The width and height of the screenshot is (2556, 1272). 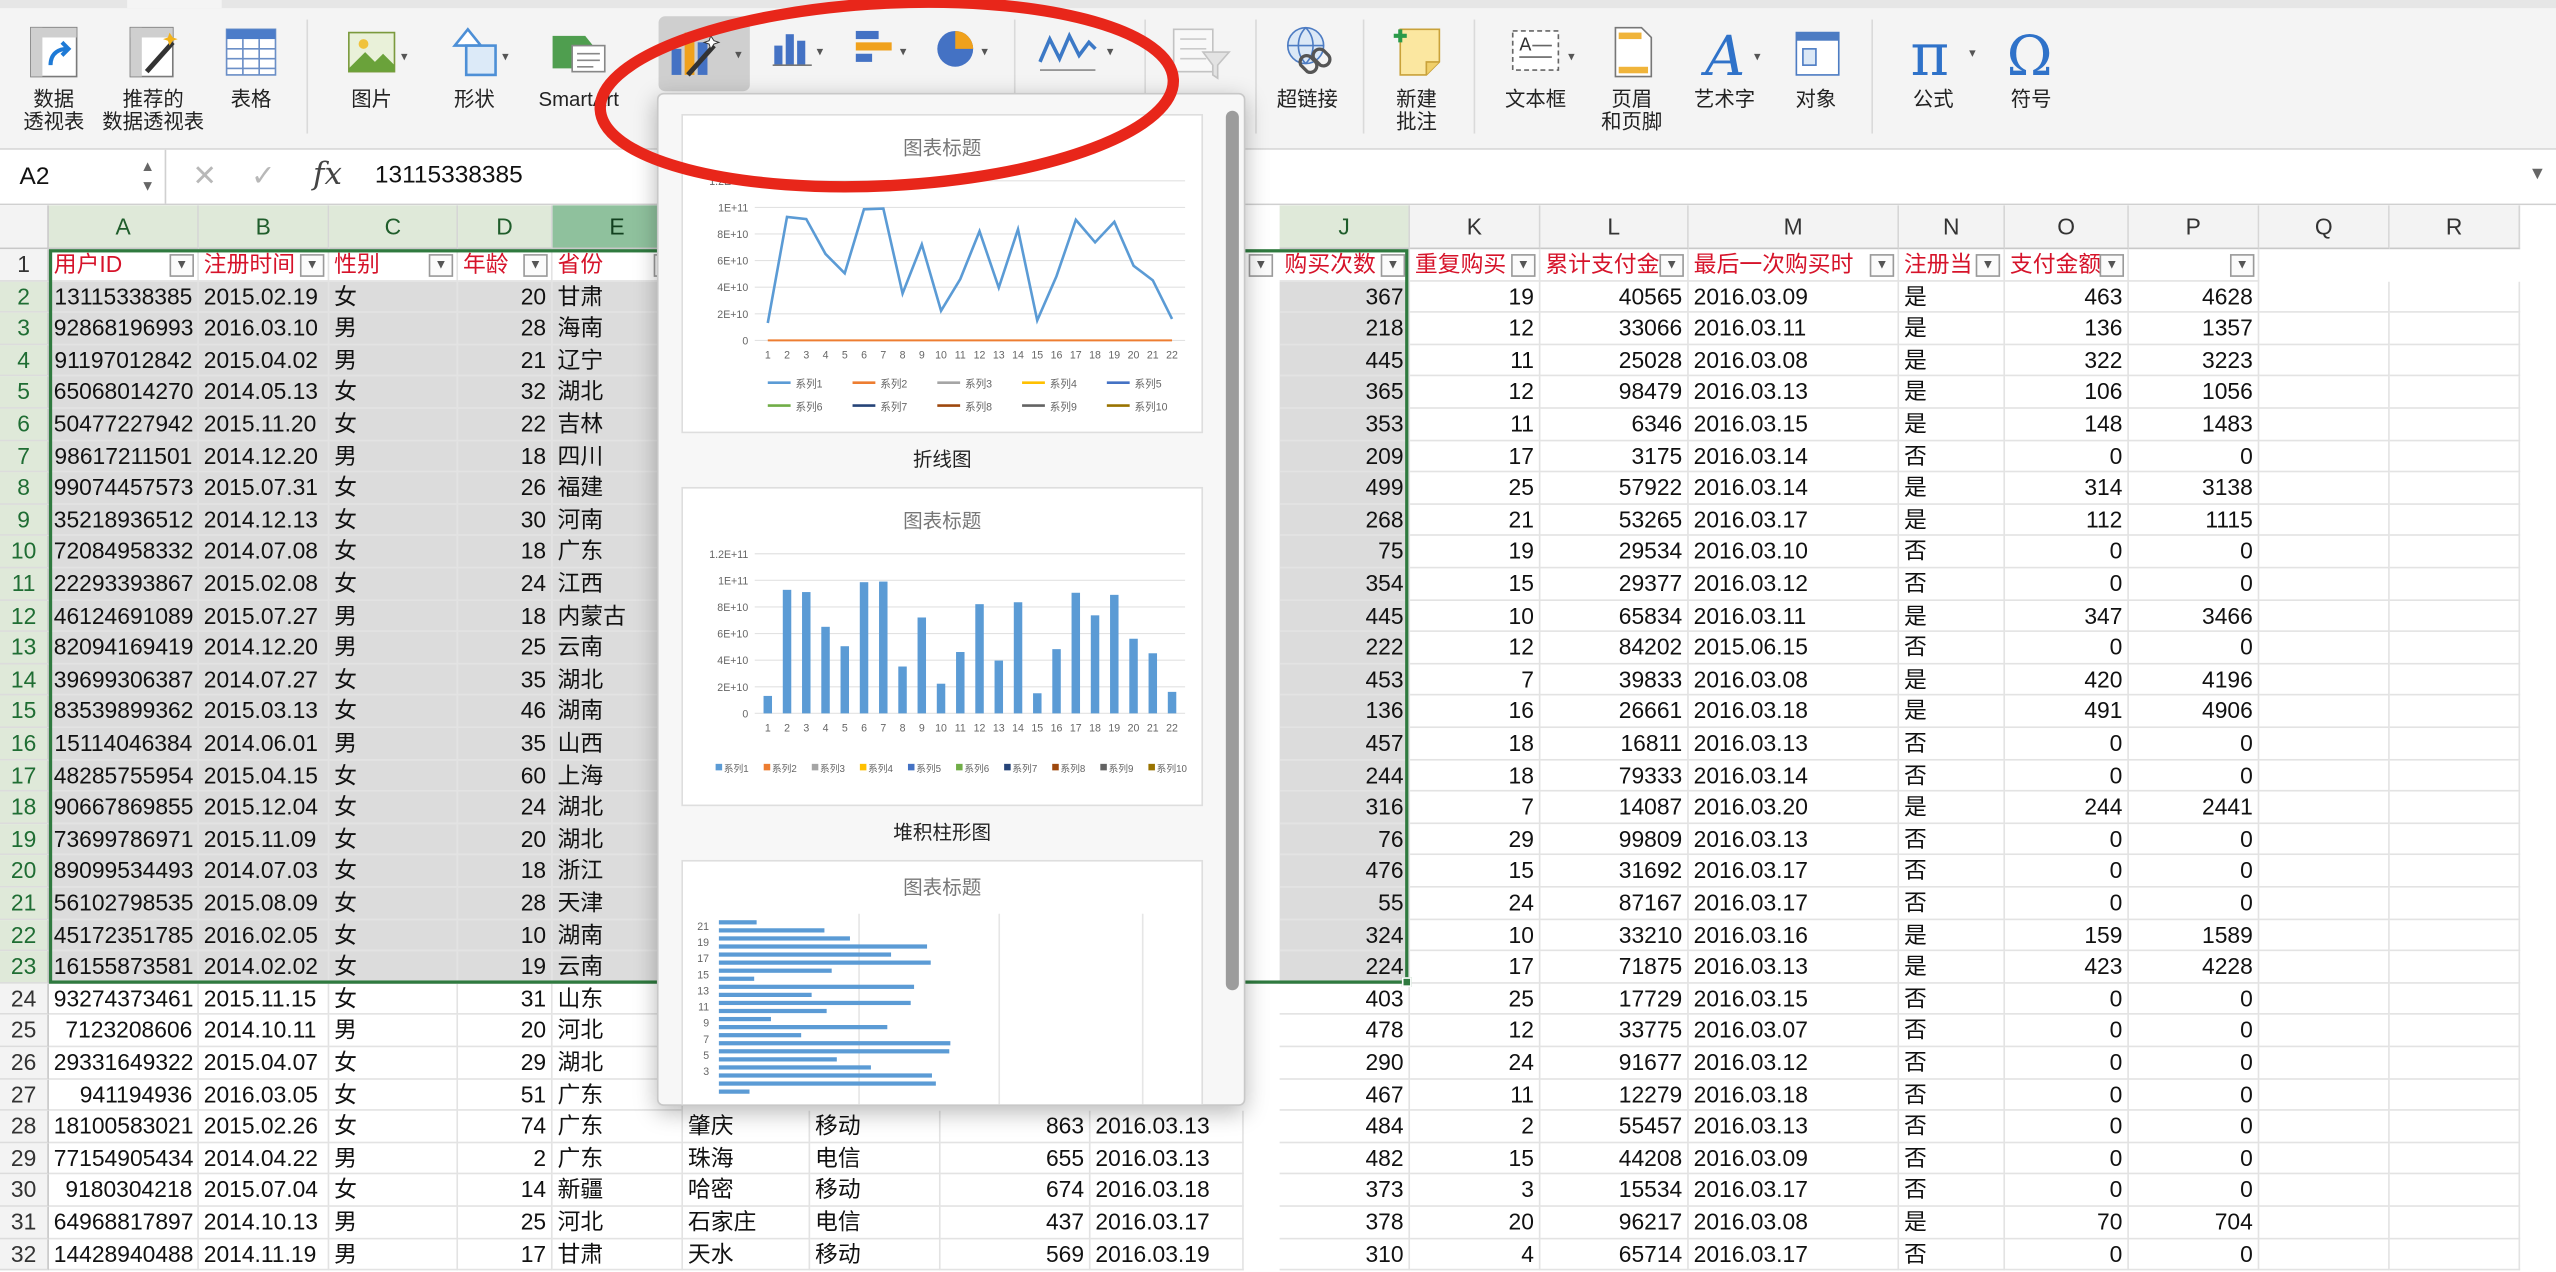 I want to click on table-cell: 2015.12.04, so click(x=264, y=807).